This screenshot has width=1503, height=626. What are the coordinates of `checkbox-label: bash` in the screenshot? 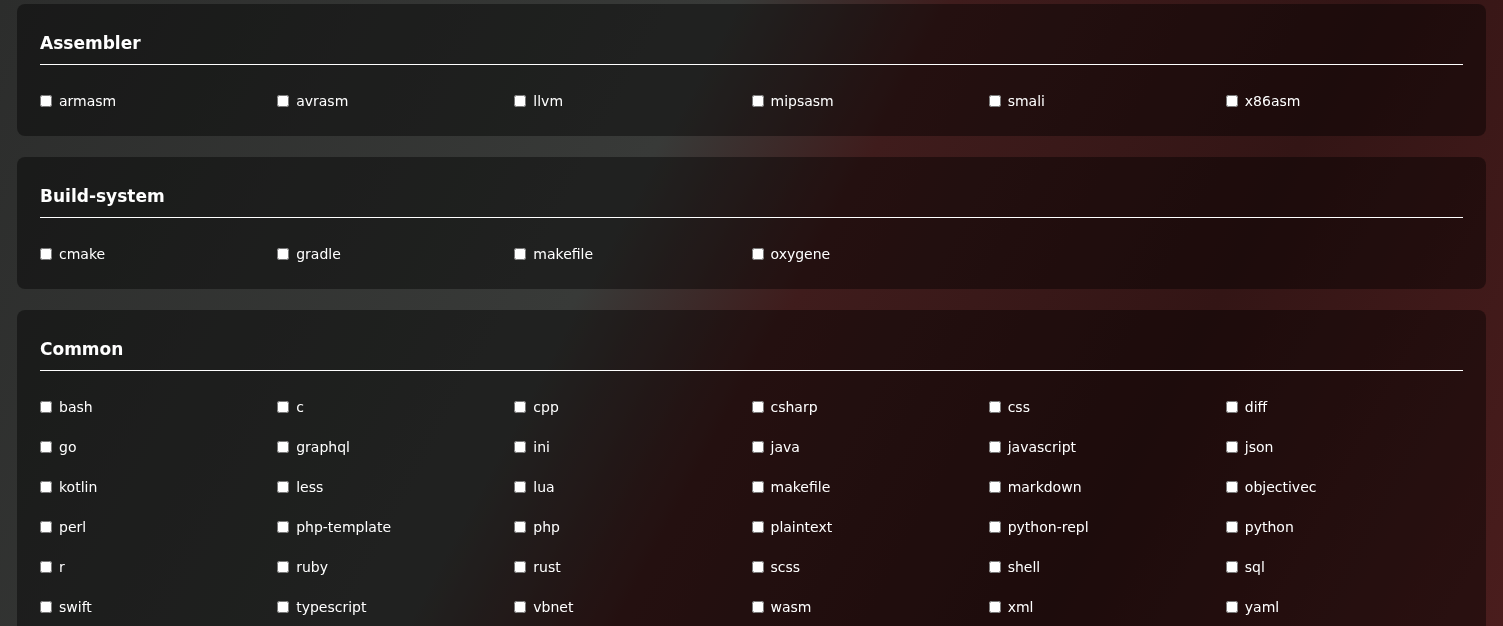 It's located at (76, 407).